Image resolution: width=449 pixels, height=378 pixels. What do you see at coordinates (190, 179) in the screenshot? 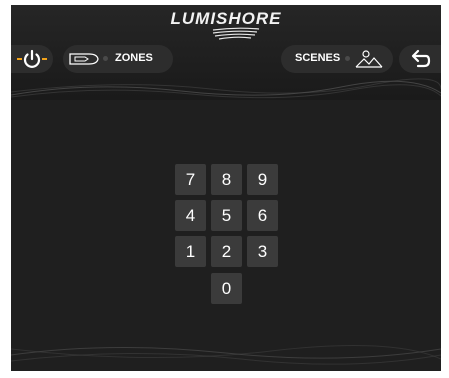
I see `key-7: 7` at bounding box center [190, 179].